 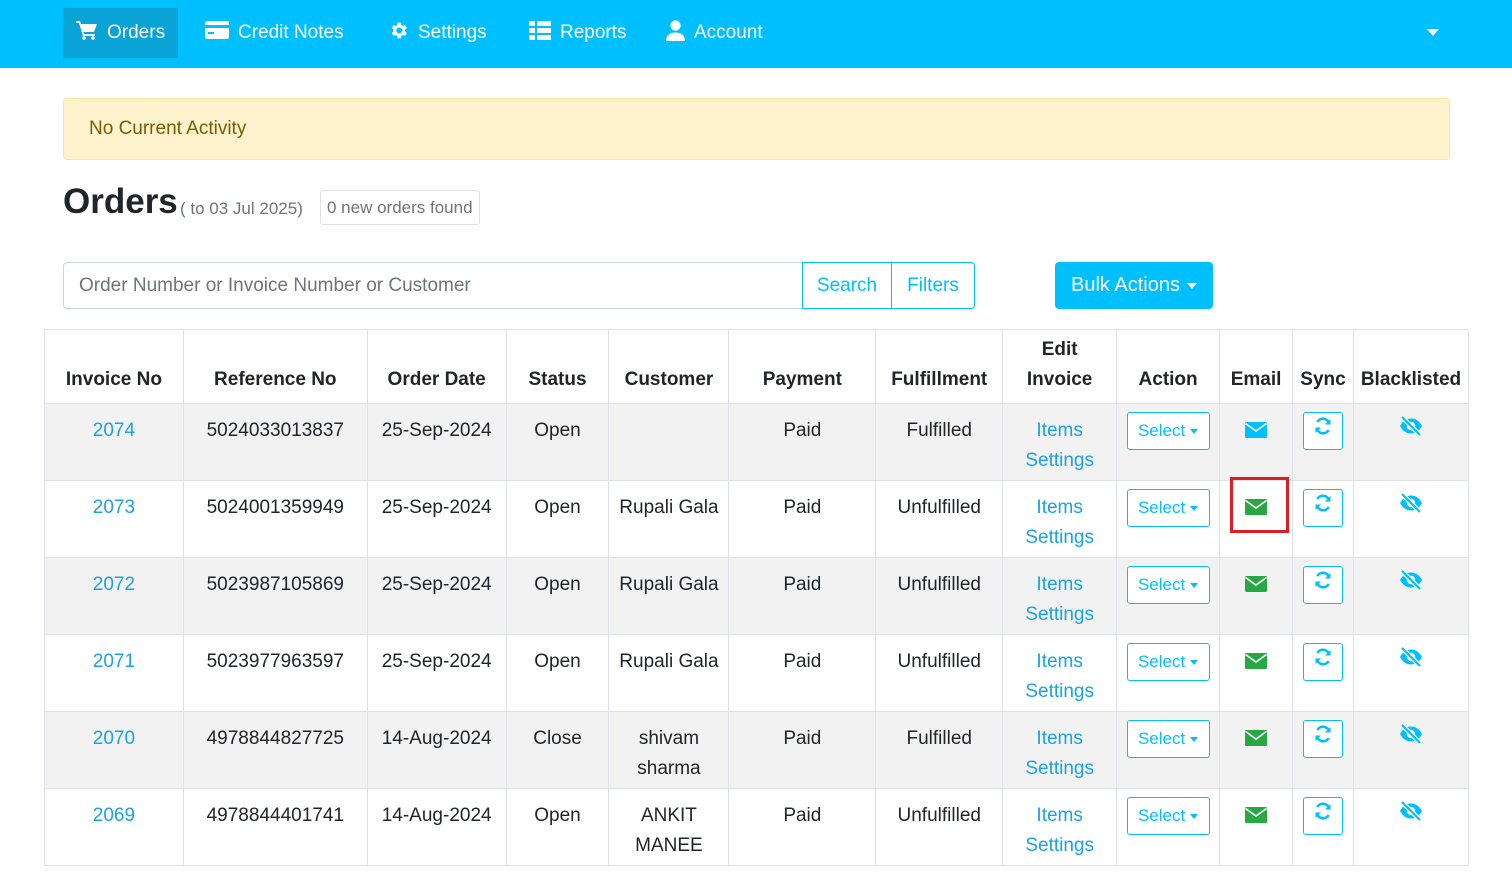 I want to click on customer-cell: Rupali Gala, so click(x=669, y=596).